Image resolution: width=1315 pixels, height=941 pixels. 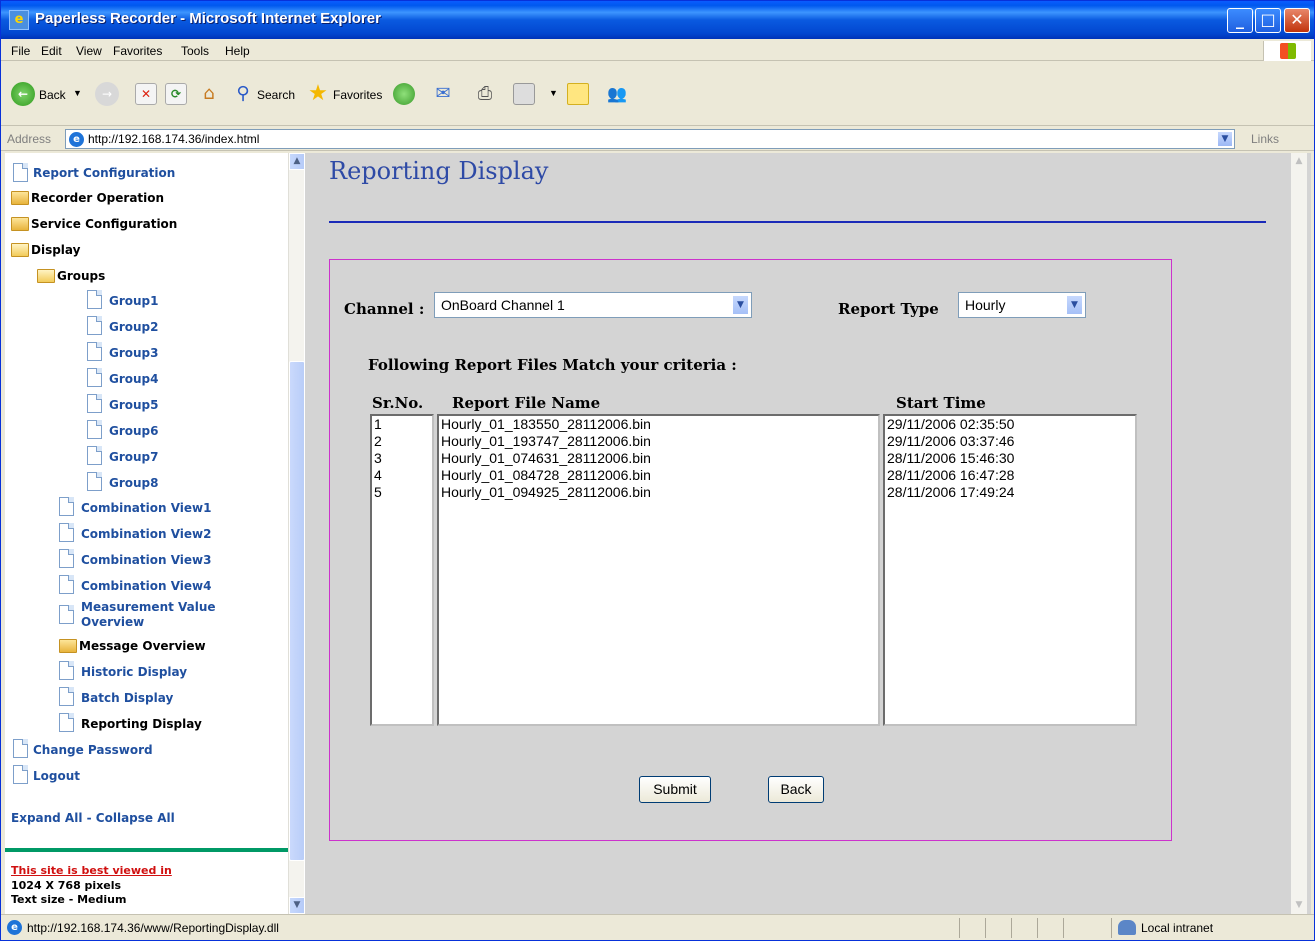 What do you see at coordinates (237, 51) in the screenshot?
I see `menu-help: Help` at bounding box center [237, 51].